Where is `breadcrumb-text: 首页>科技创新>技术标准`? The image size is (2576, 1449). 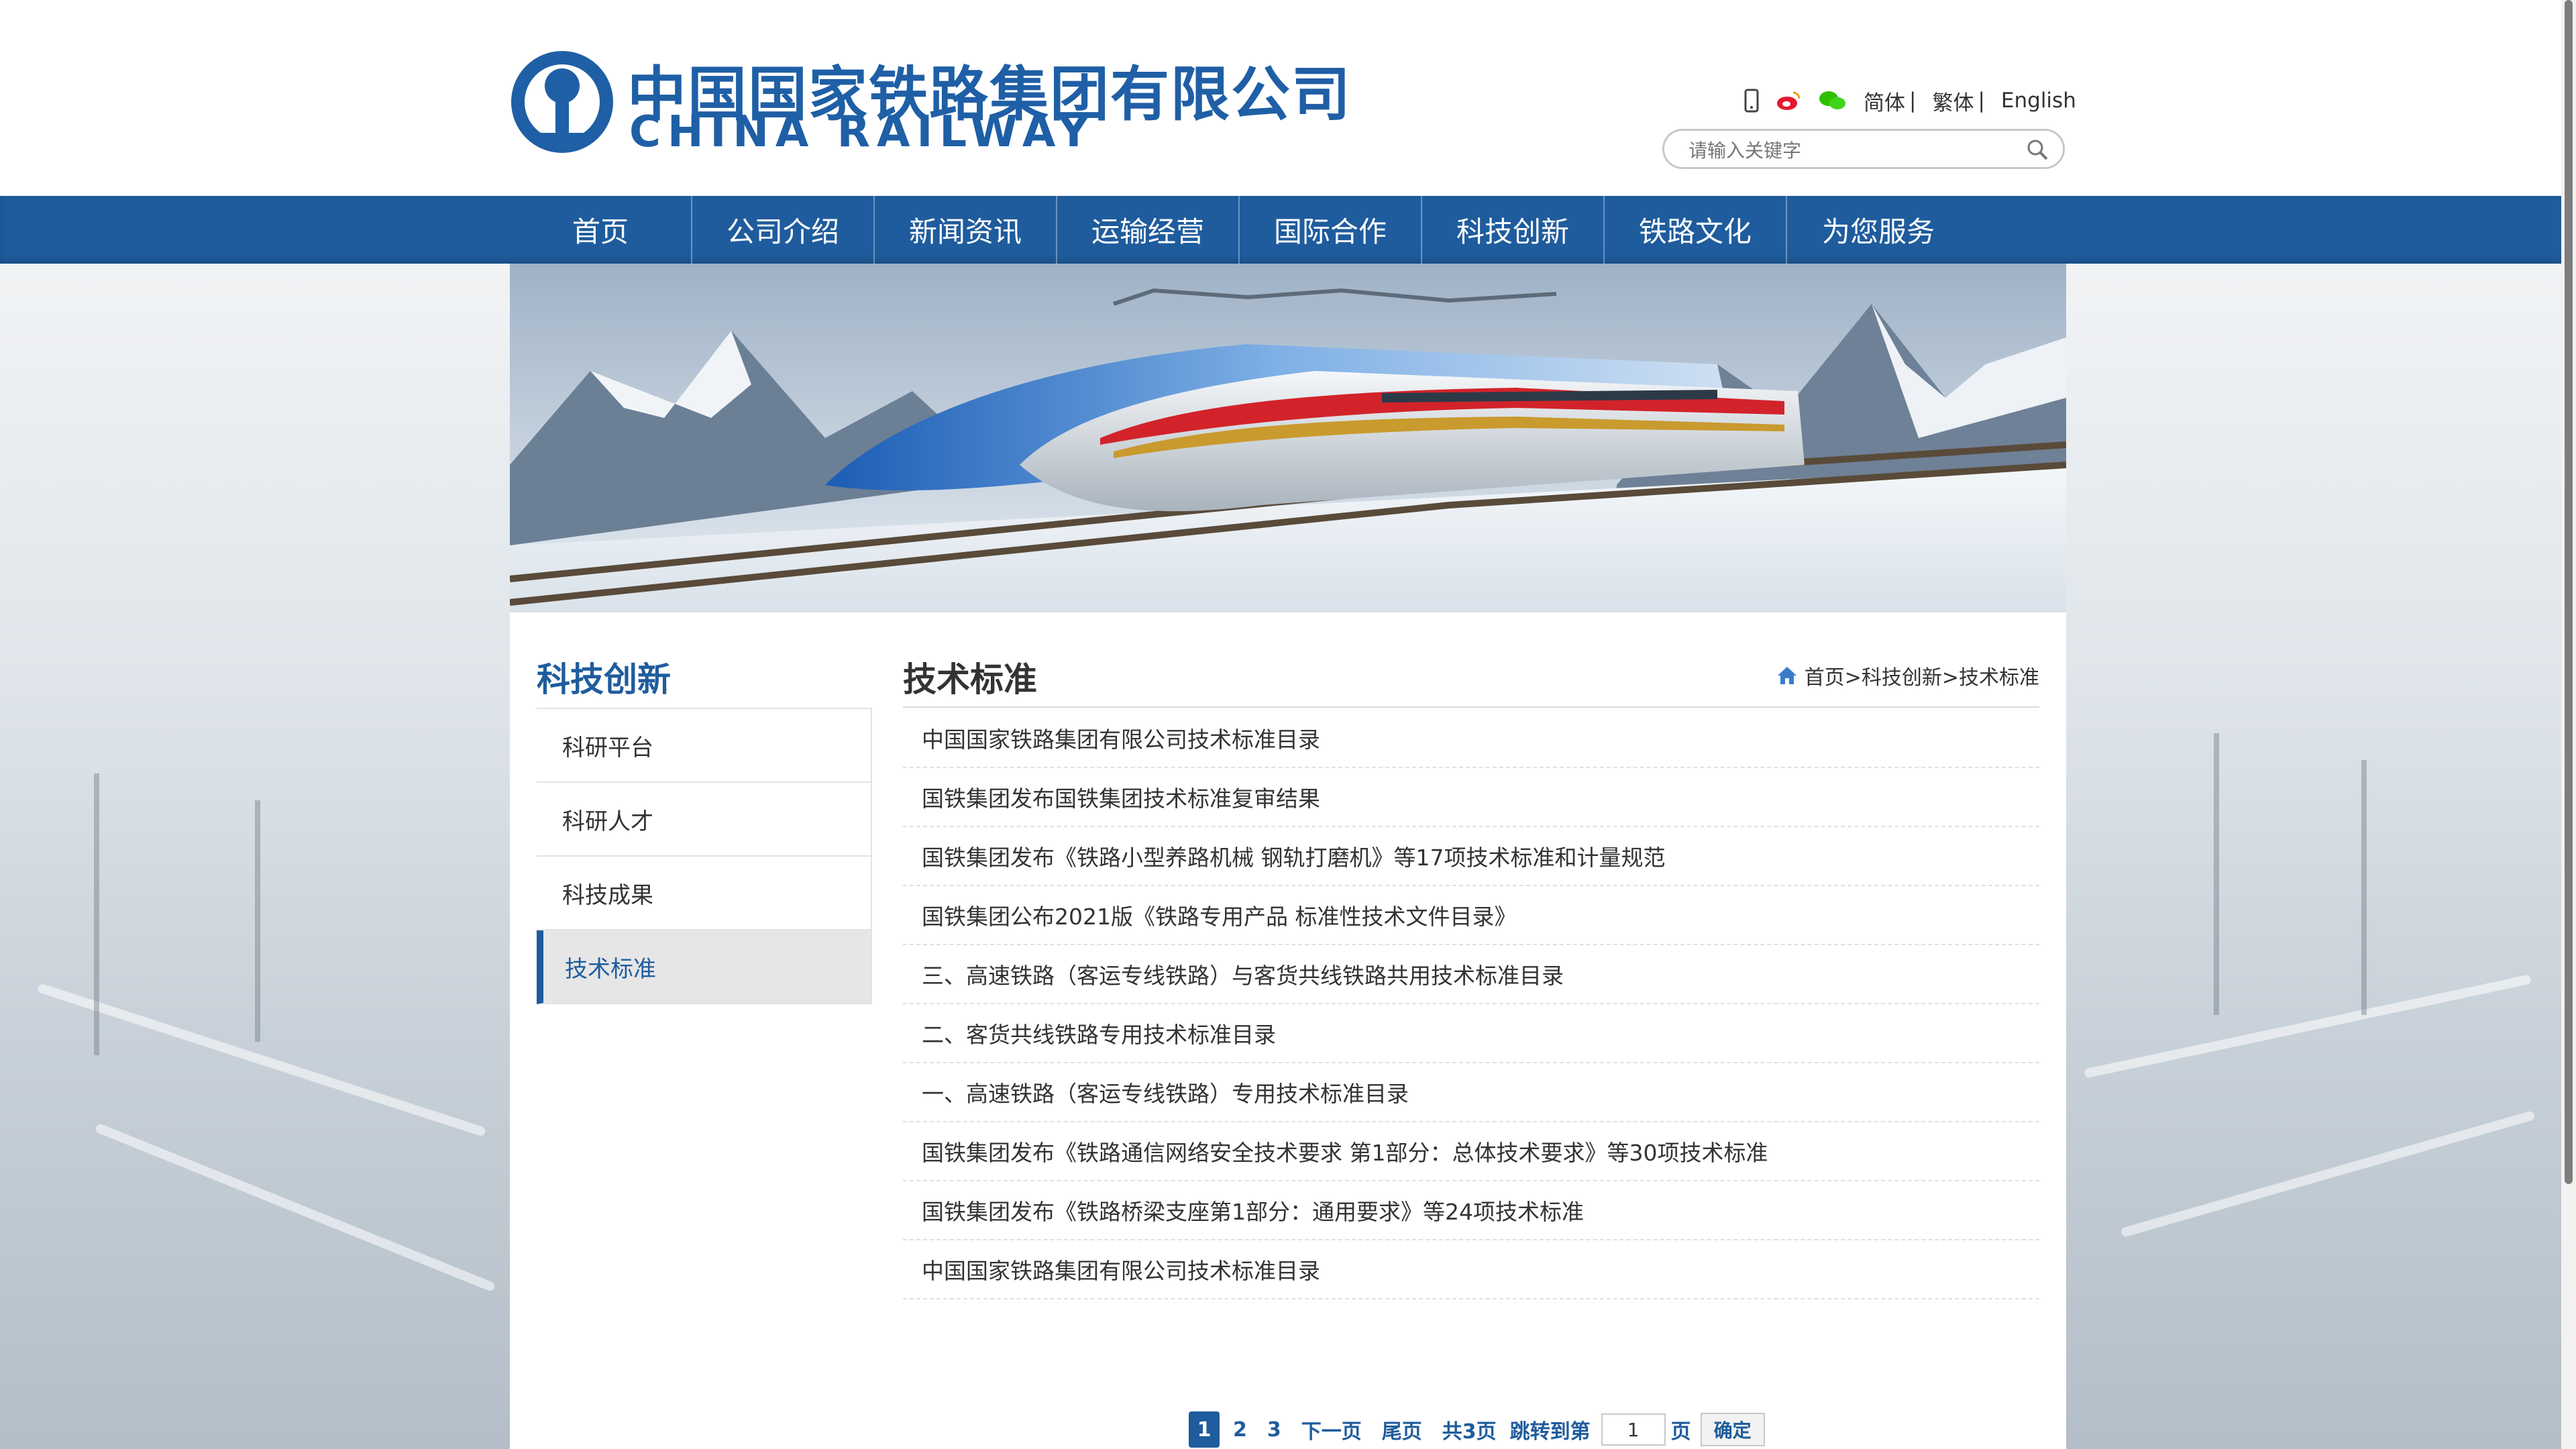 breadcrumb-text: 首页>科技创新>技术标准 is located at coordinates (1922, 675).